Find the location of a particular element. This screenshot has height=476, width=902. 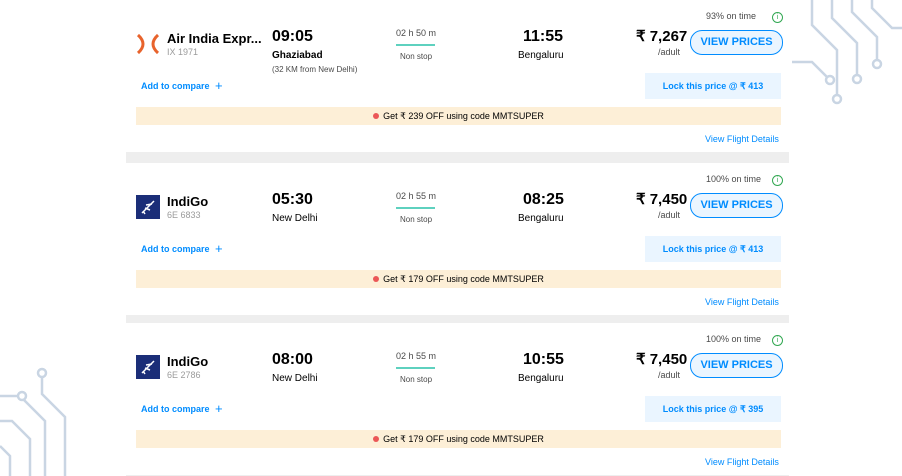

air-india-express-logo-icon is located at coordinates (148, 44).